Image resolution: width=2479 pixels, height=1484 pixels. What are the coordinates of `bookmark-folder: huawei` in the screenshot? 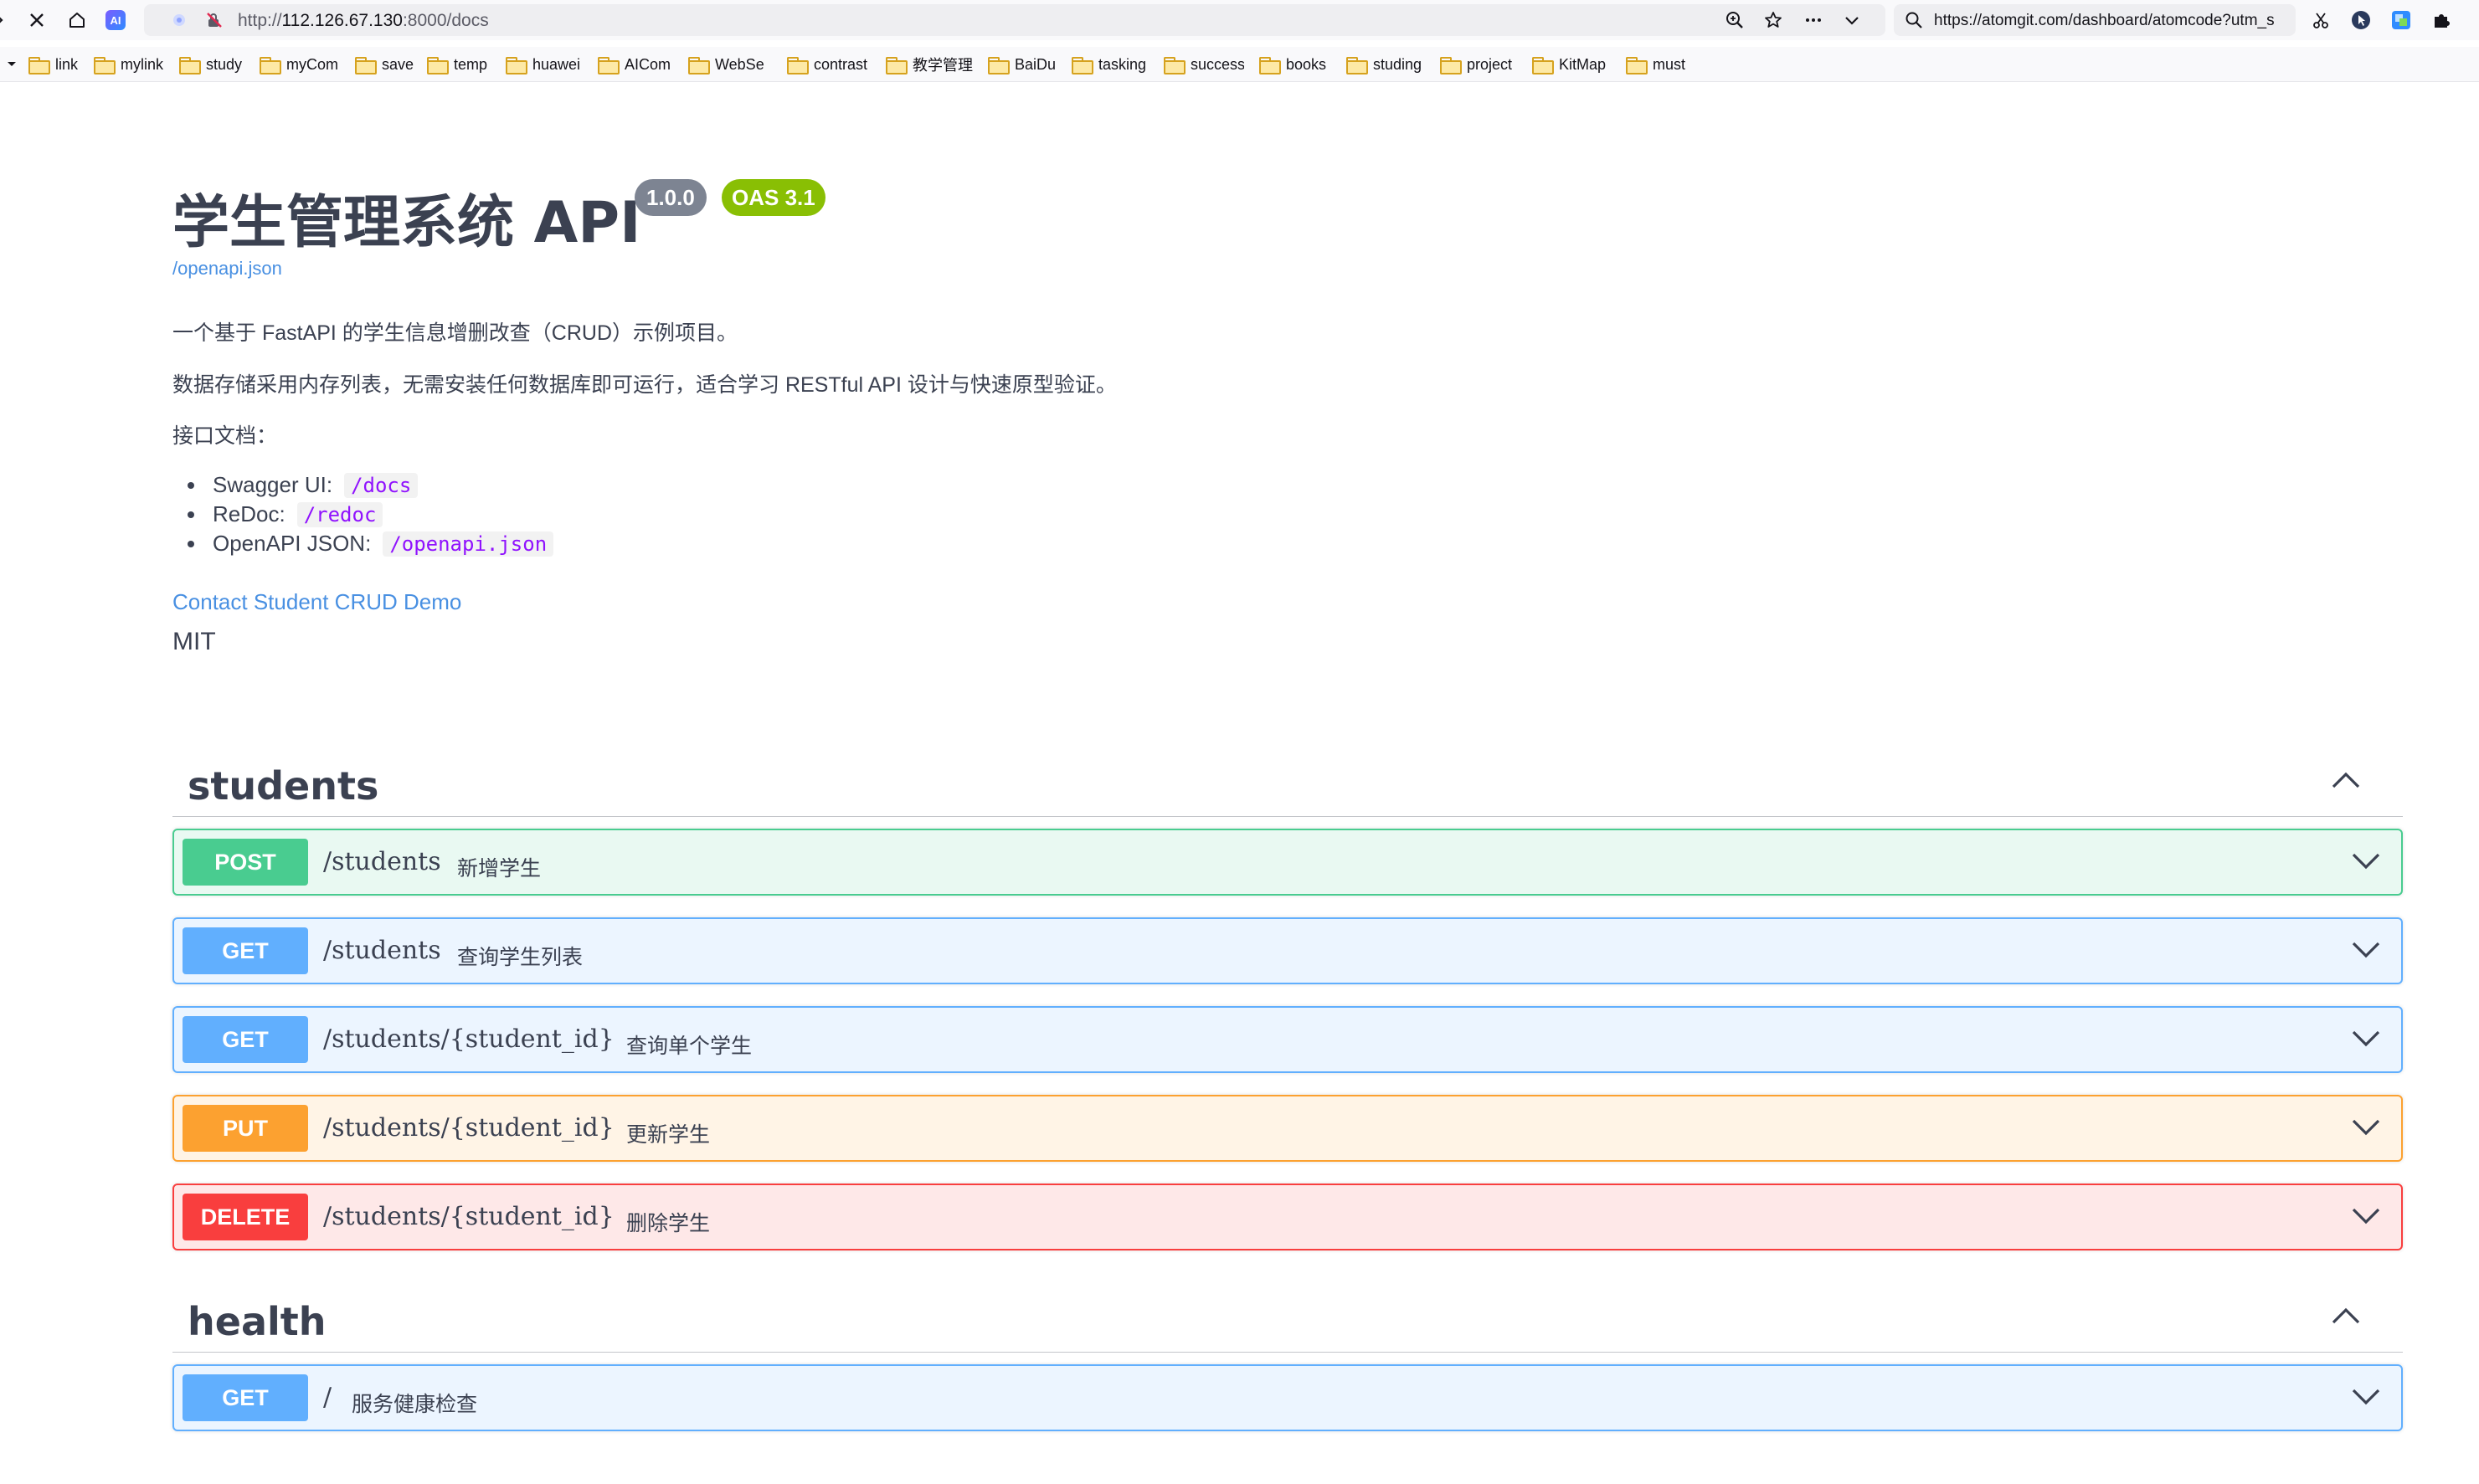 It's located at (543, 64).